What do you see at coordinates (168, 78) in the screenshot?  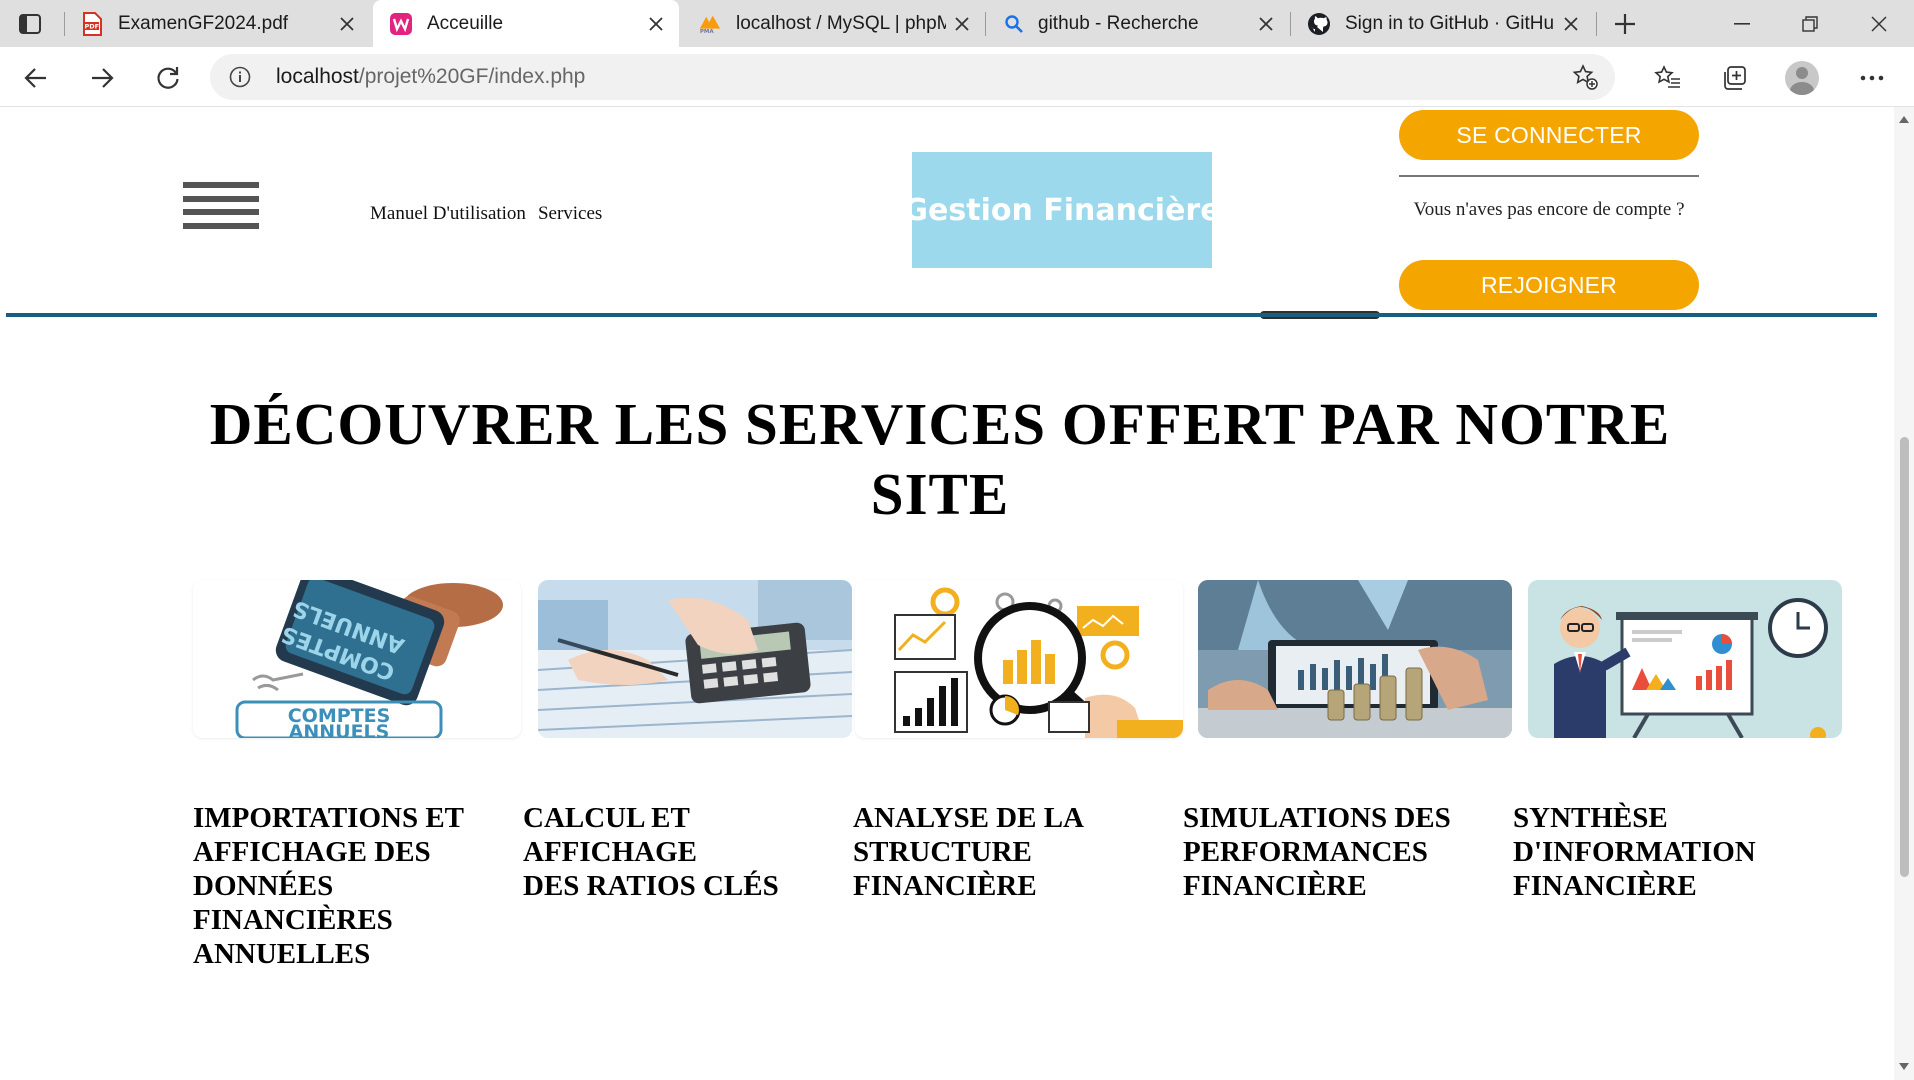 I see `refresh-icon` at bounding box center [168, 78].